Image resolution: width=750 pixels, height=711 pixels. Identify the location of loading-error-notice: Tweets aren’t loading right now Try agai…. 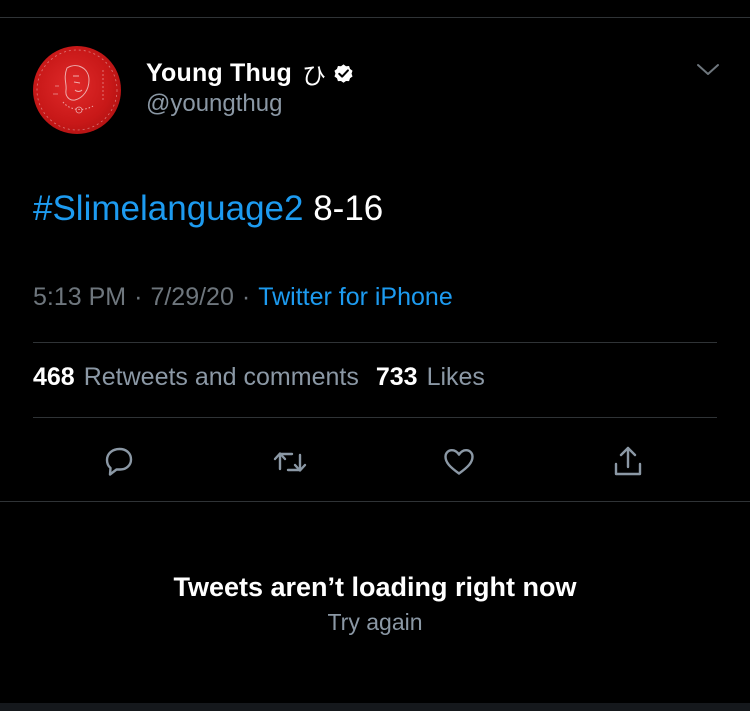
(375, 604).